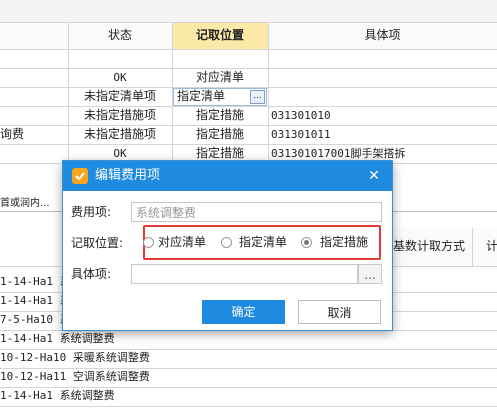 Image resolution: width=497 pixels, height=419 pixels. I want to click on row3-status: 未指定措施项, so click(119, 115).